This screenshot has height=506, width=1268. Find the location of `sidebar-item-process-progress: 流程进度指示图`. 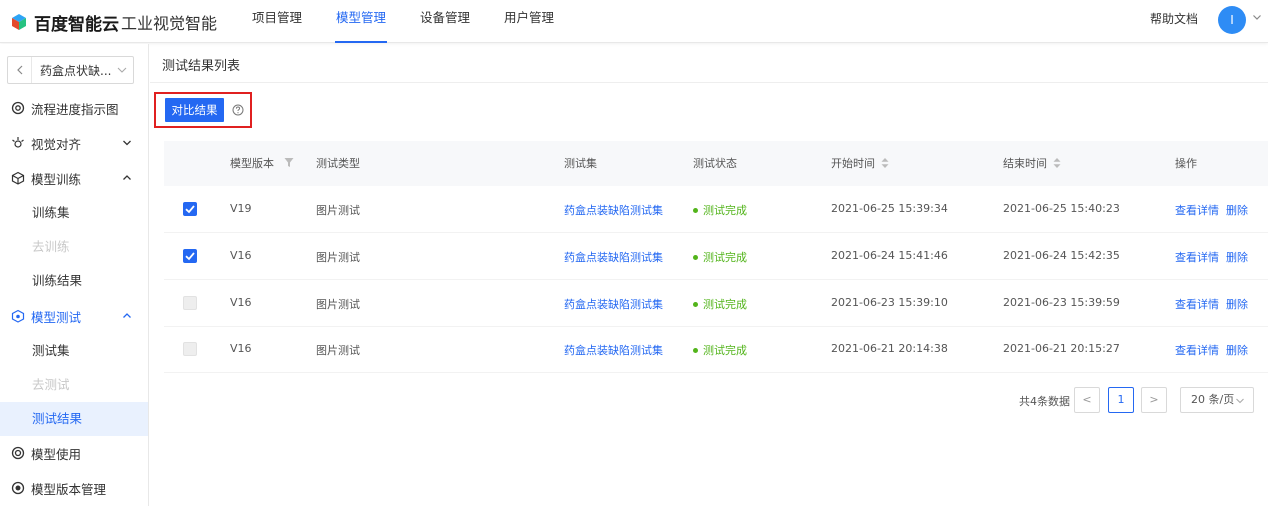

sidebar-item-process-progress: 流程进度指示图 is located at coordinates (74, 108).